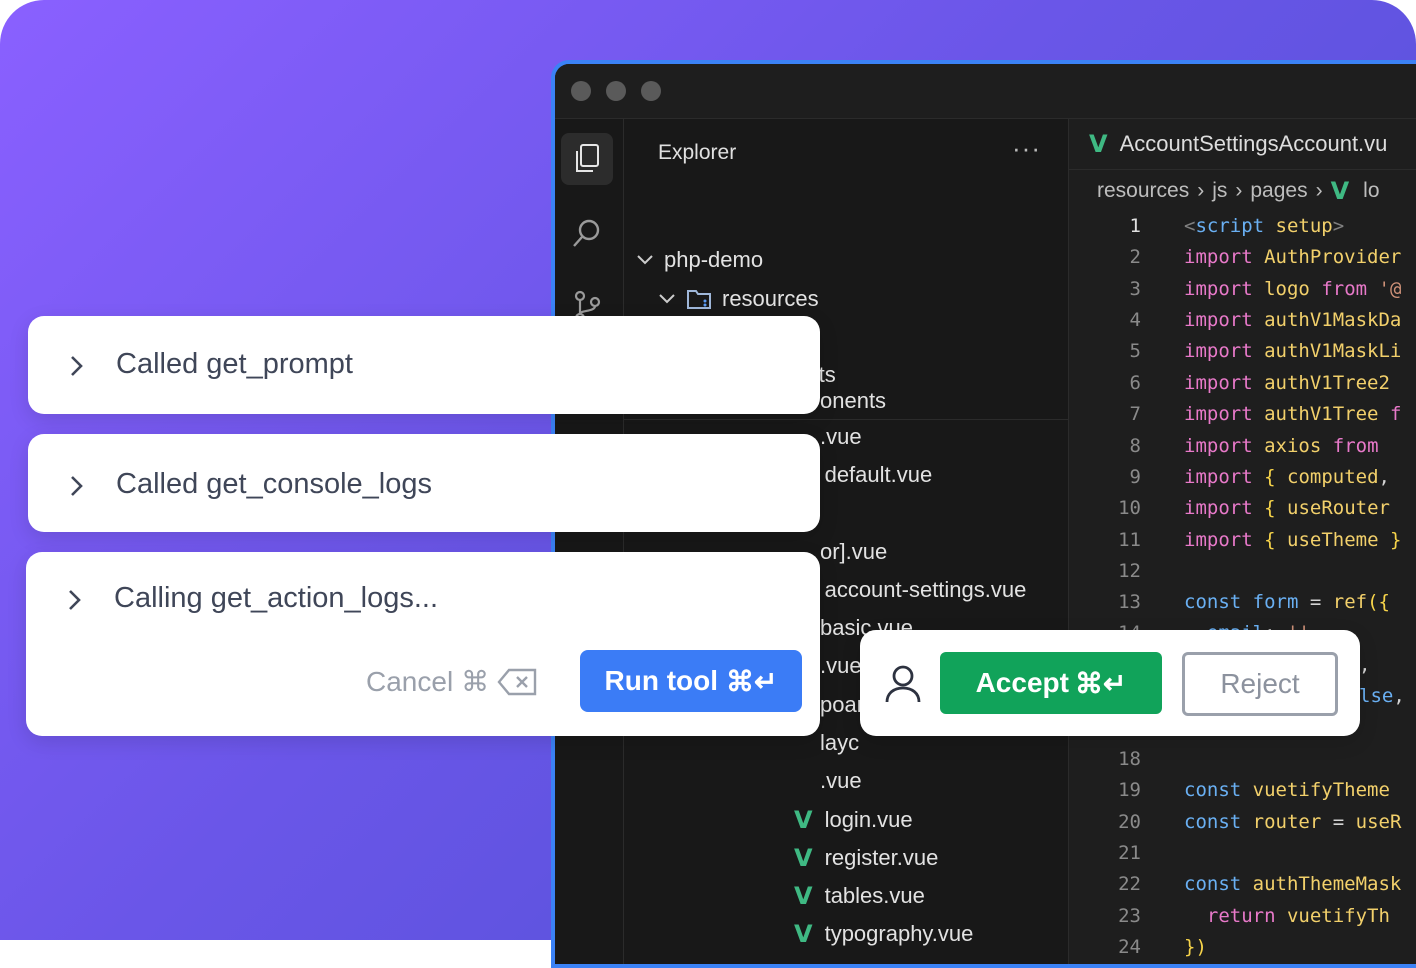  I want to click on search-icon, so click(587, 233).